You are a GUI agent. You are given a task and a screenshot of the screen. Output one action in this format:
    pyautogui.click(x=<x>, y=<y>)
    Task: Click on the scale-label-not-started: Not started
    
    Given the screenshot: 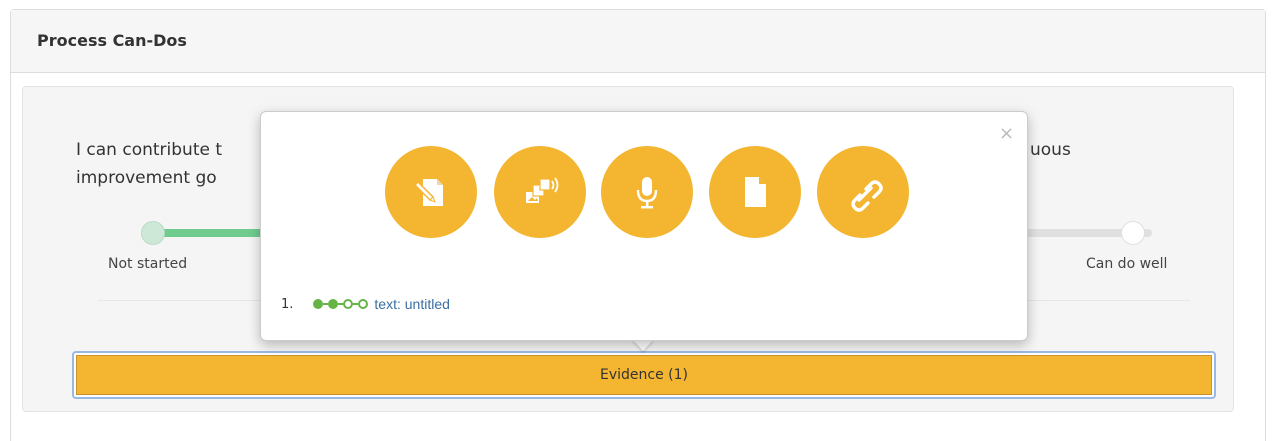 What is the action you would take?
    pyautogui.click(x=148, y=264)
    